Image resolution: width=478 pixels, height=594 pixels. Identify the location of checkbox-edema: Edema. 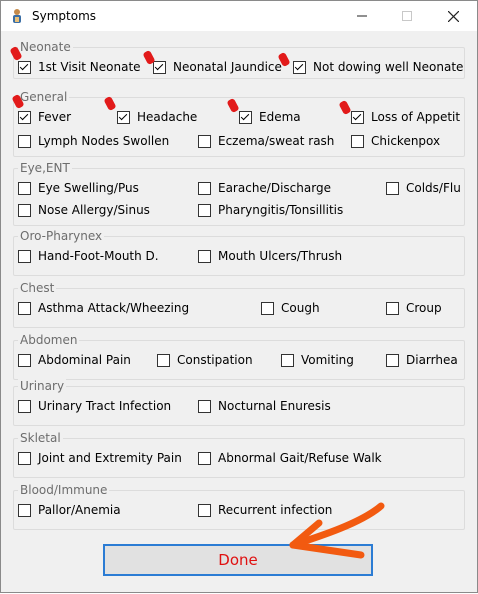
(270, 117).